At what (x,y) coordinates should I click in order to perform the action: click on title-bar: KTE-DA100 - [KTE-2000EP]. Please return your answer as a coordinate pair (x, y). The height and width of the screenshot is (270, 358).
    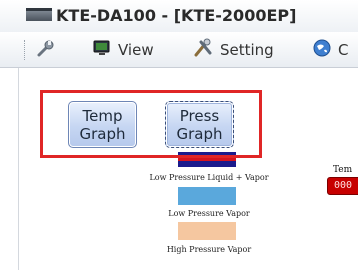
    Looking at the image, I should click on (179, 16).